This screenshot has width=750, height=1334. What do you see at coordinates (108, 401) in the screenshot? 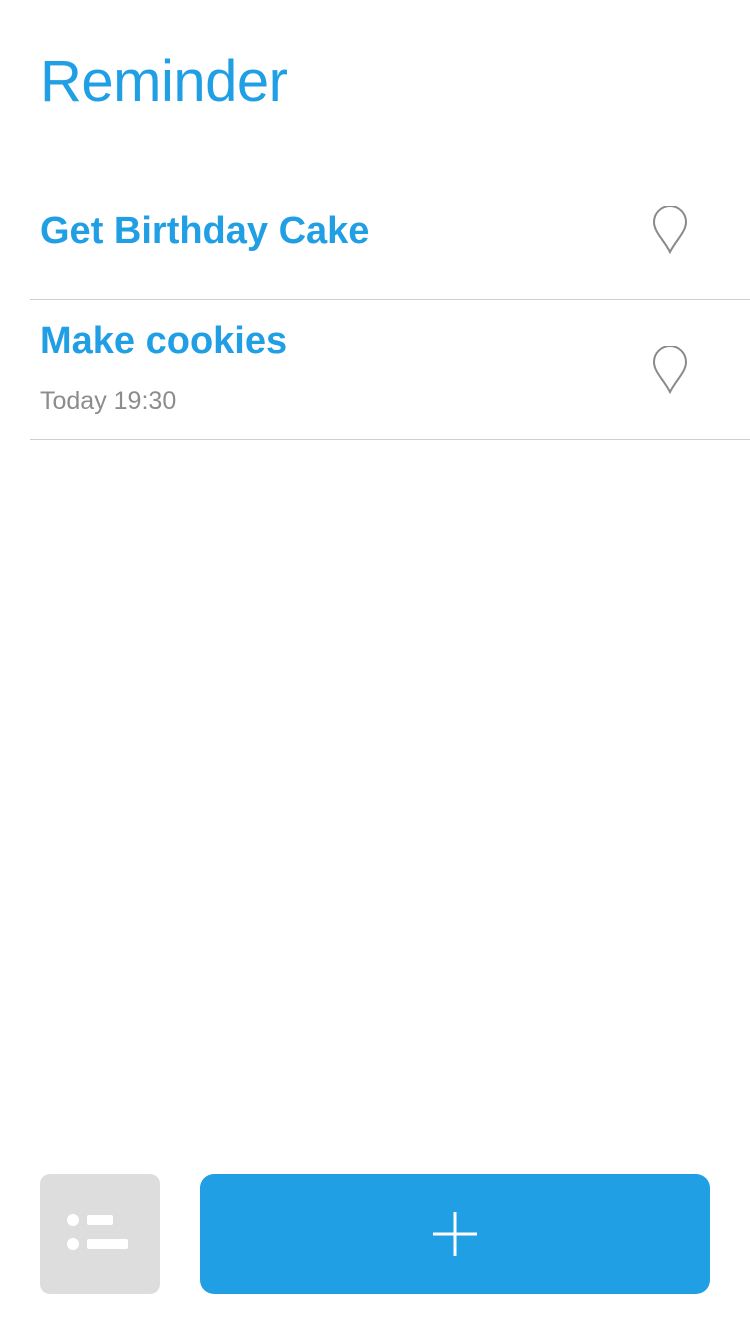
I see `reminder-time: Today 19:30` at bounding box center [108, 401].